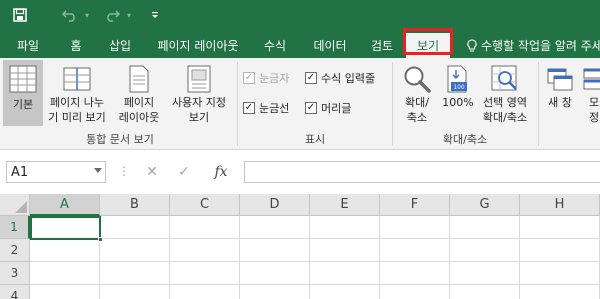 The height and width of the screenshot is (299, 600). I want to click on cell-h1, so click(560, 227).